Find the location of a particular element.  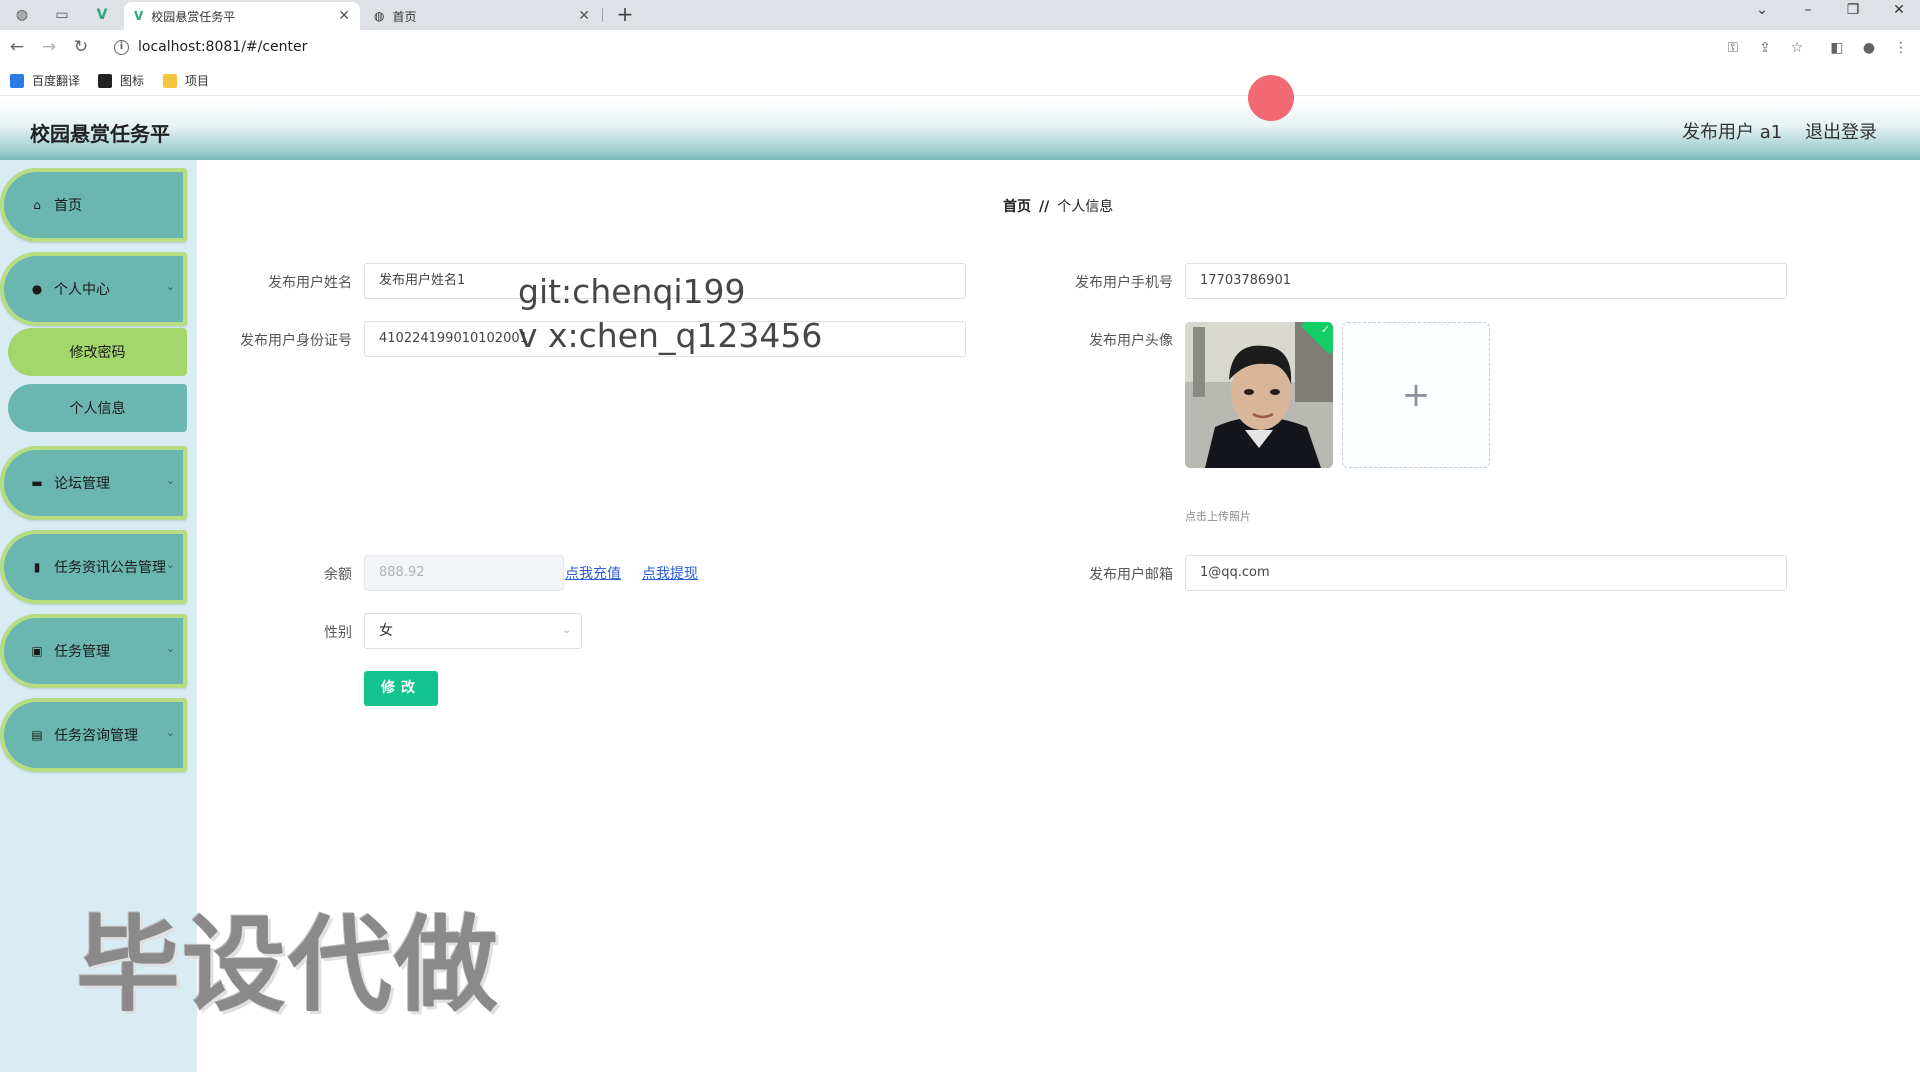

tab-title: 首页 is located at coordinates (404, 16).